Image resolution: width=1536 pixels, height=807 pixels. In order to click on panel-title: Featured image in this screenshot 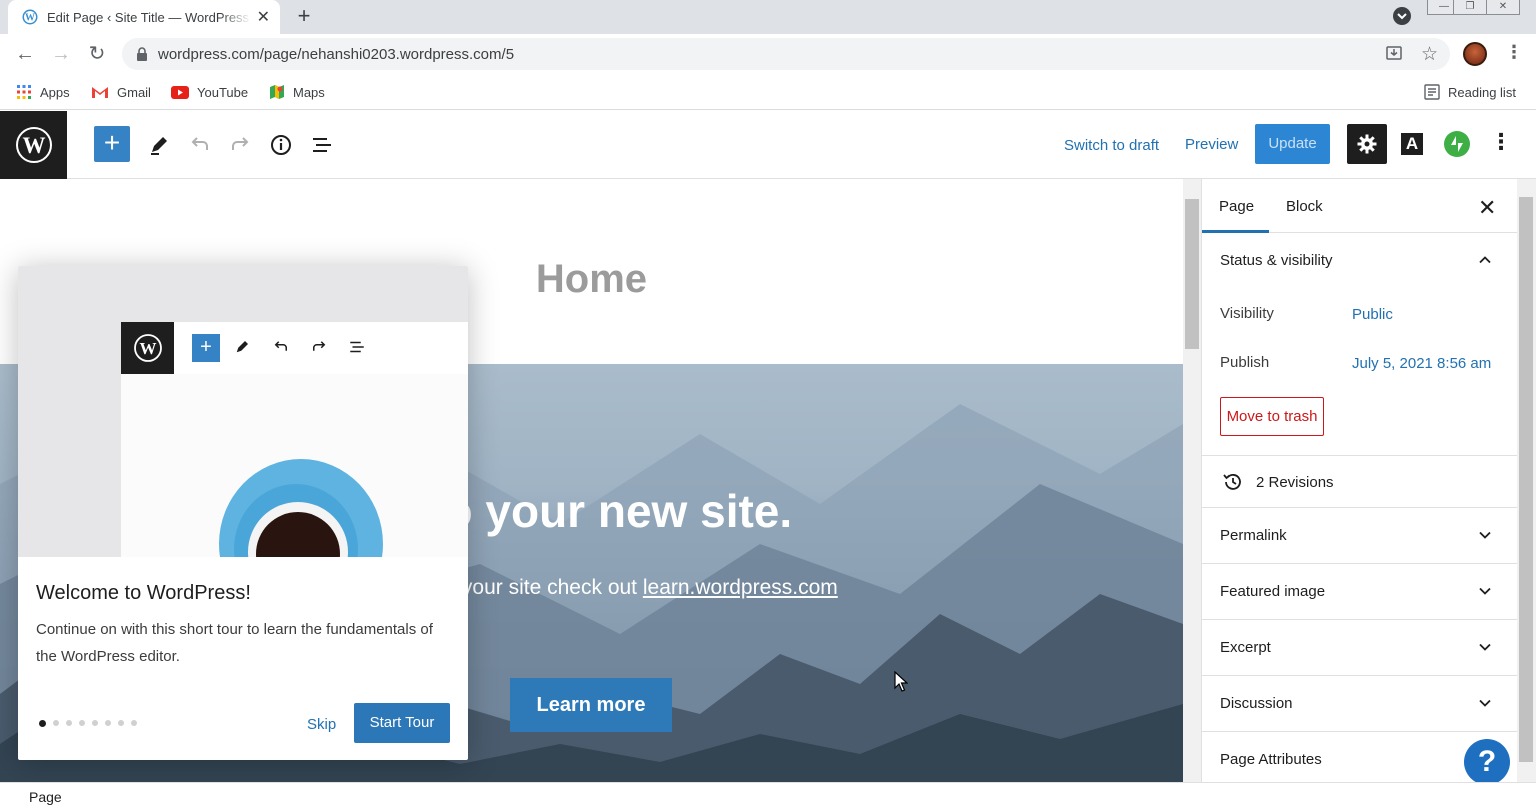, I will do `click(1273, 591)`.